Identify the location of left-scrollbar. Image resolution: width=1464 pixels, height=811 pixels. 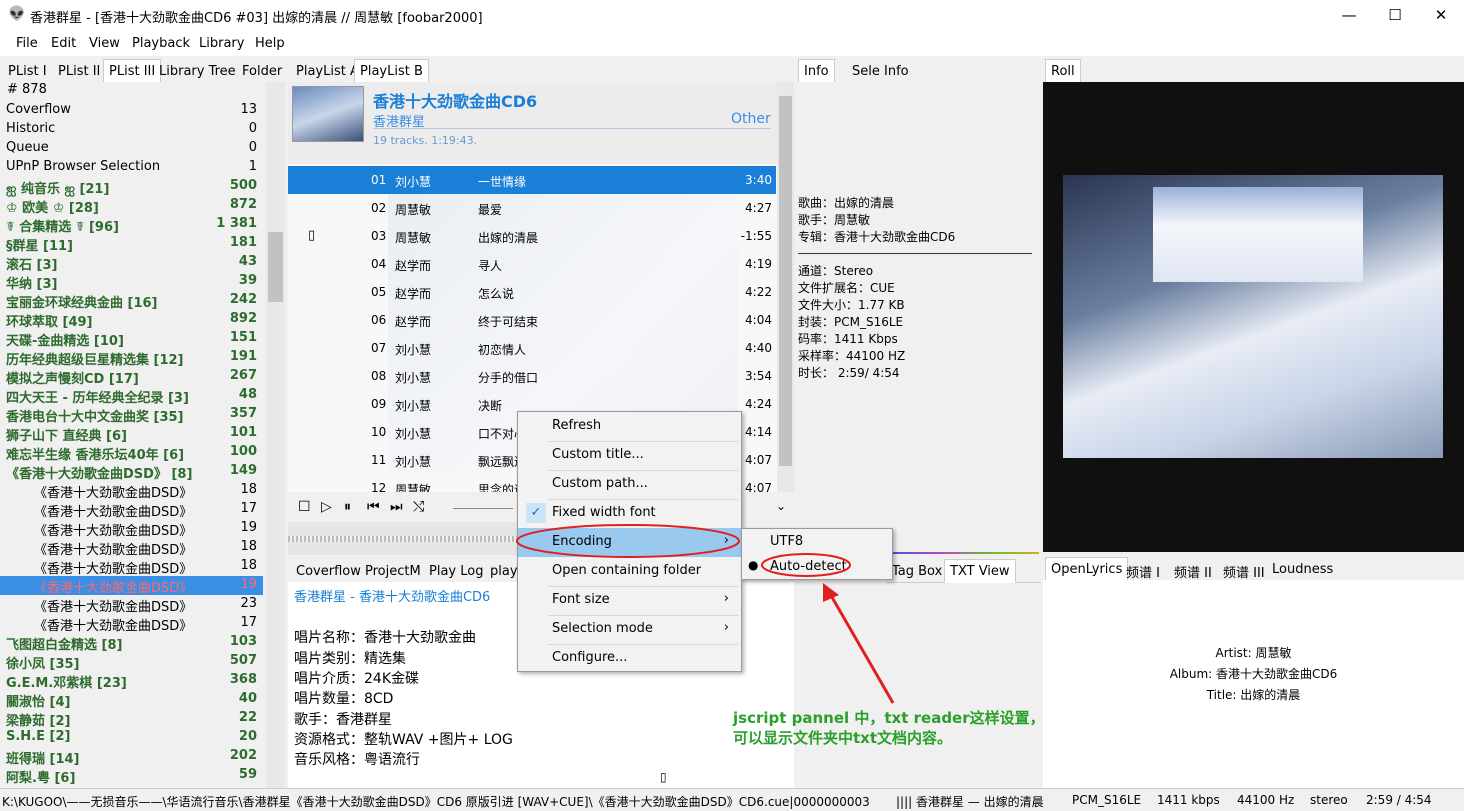
(275, 435).